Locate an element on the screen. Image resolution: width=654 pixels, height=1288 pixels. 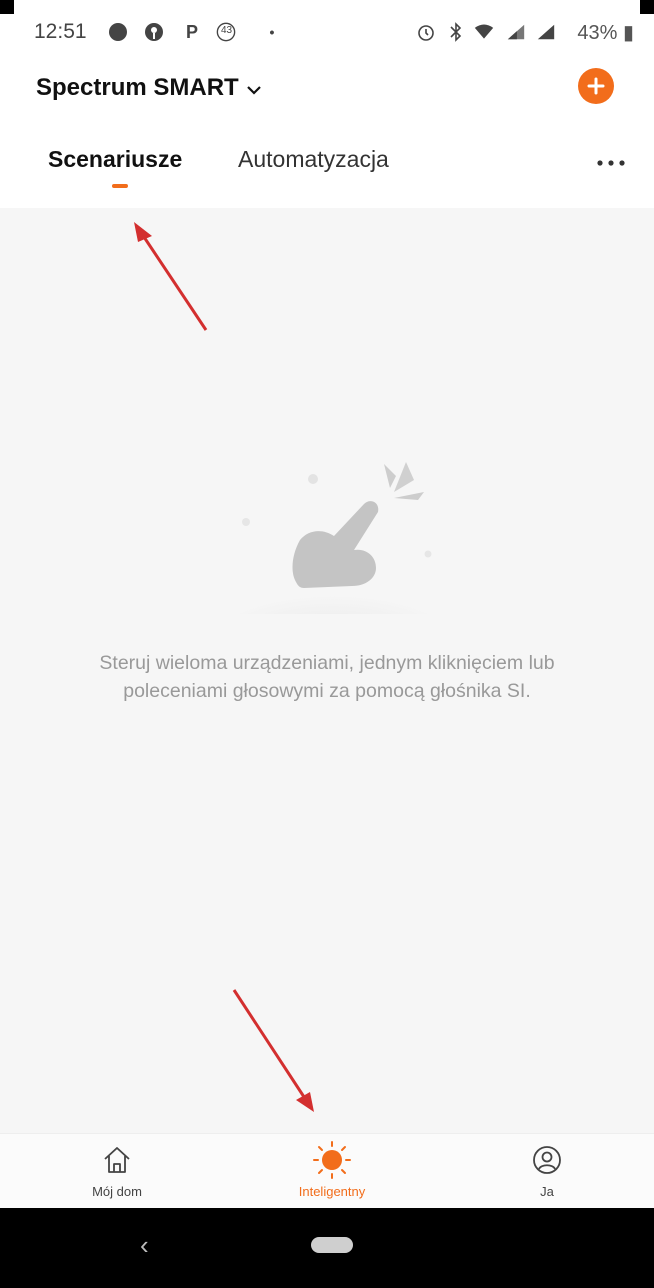
bottom-navigation: Mój dom Inteligentny Ja is located at coordinates (327, 1171).